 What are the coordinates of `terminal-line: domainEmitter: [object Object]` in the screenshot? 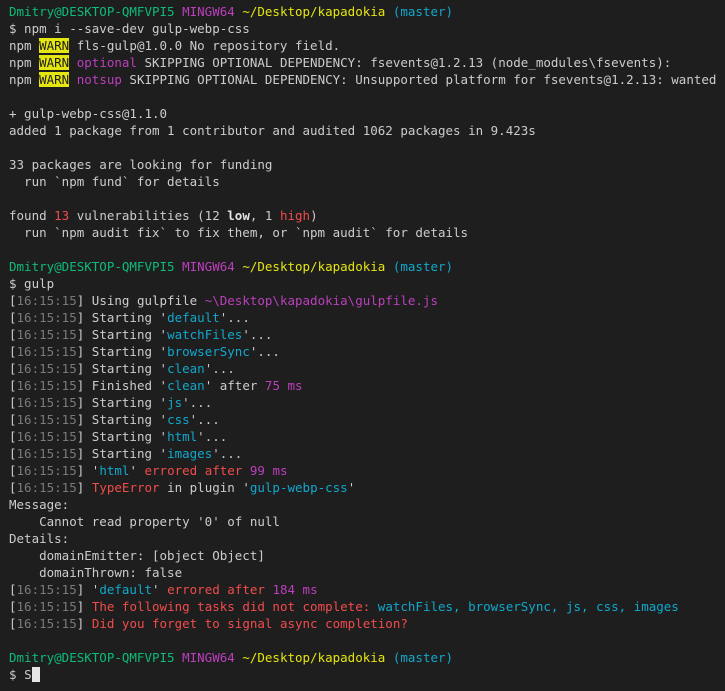 It's located at (367, 555).